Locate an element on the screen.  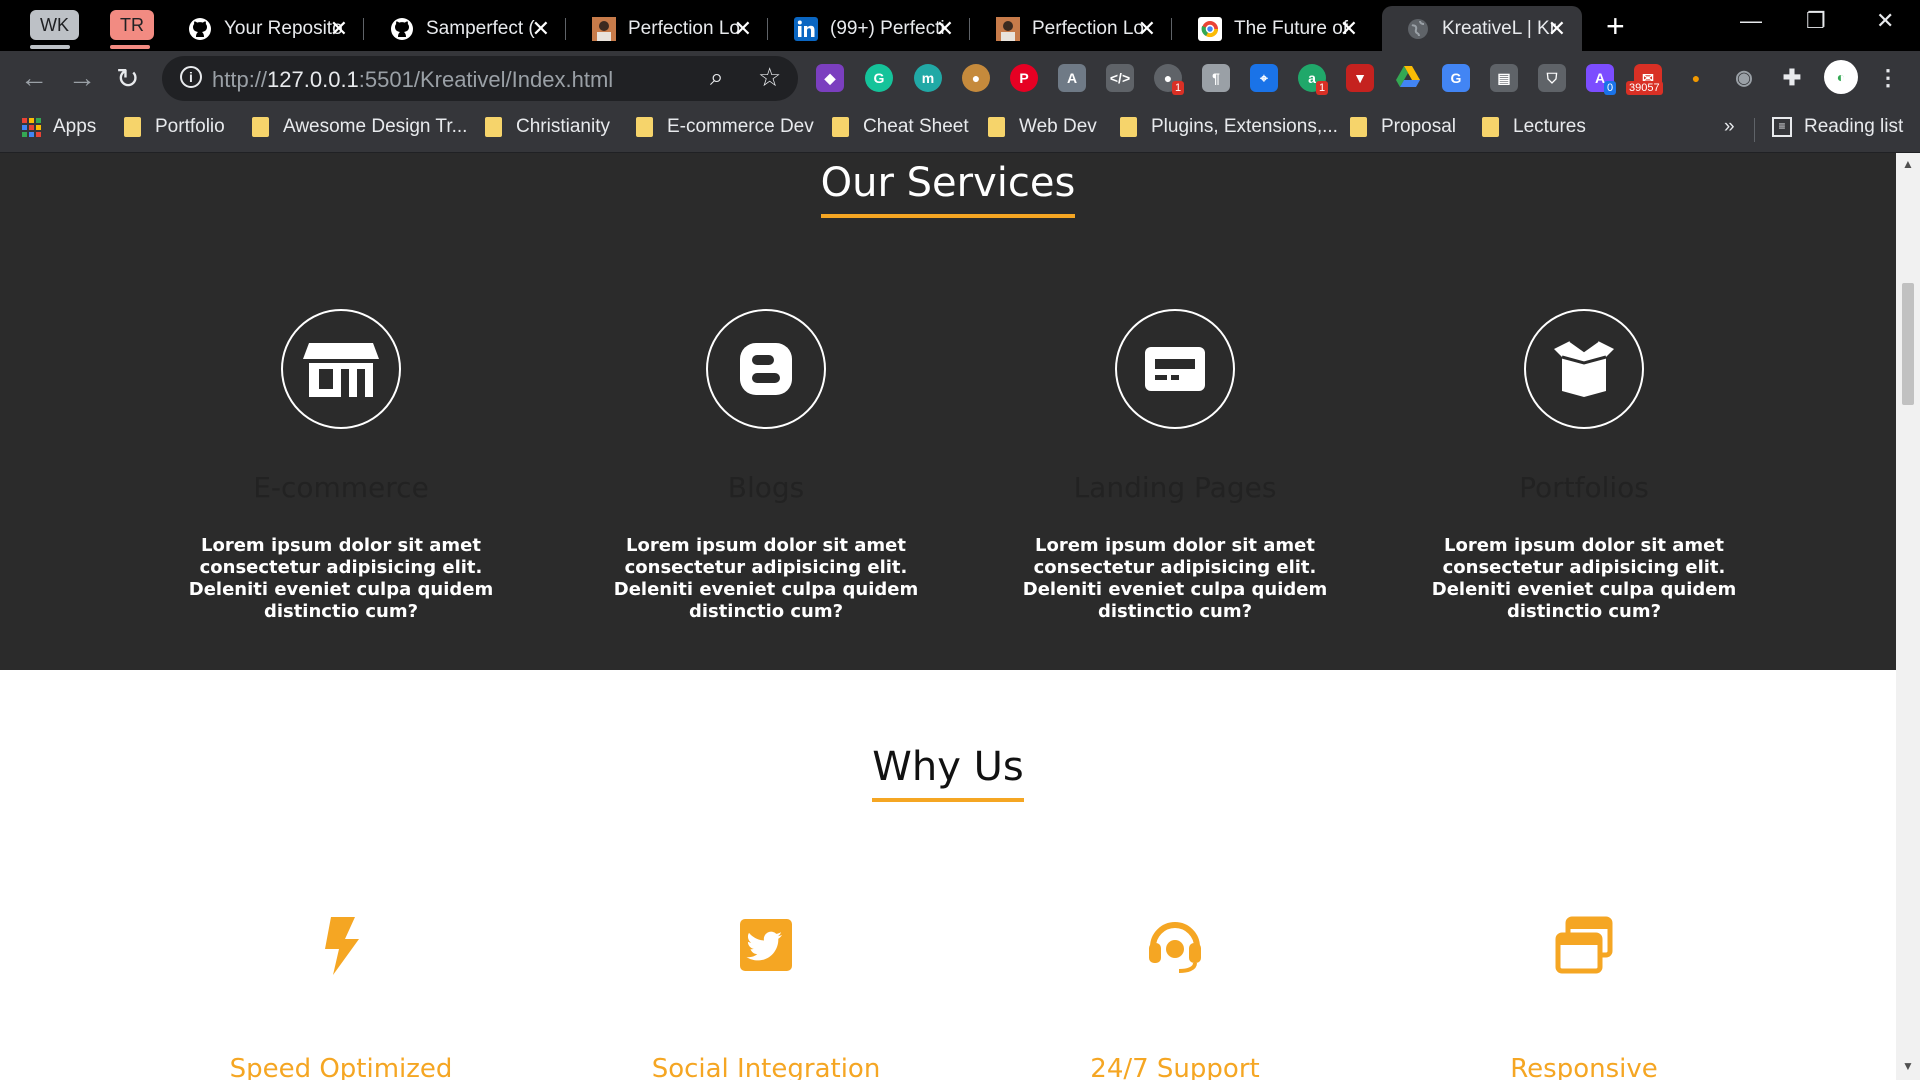
bookmarks-overflow-button: » is located at coordinates (1729, 127).